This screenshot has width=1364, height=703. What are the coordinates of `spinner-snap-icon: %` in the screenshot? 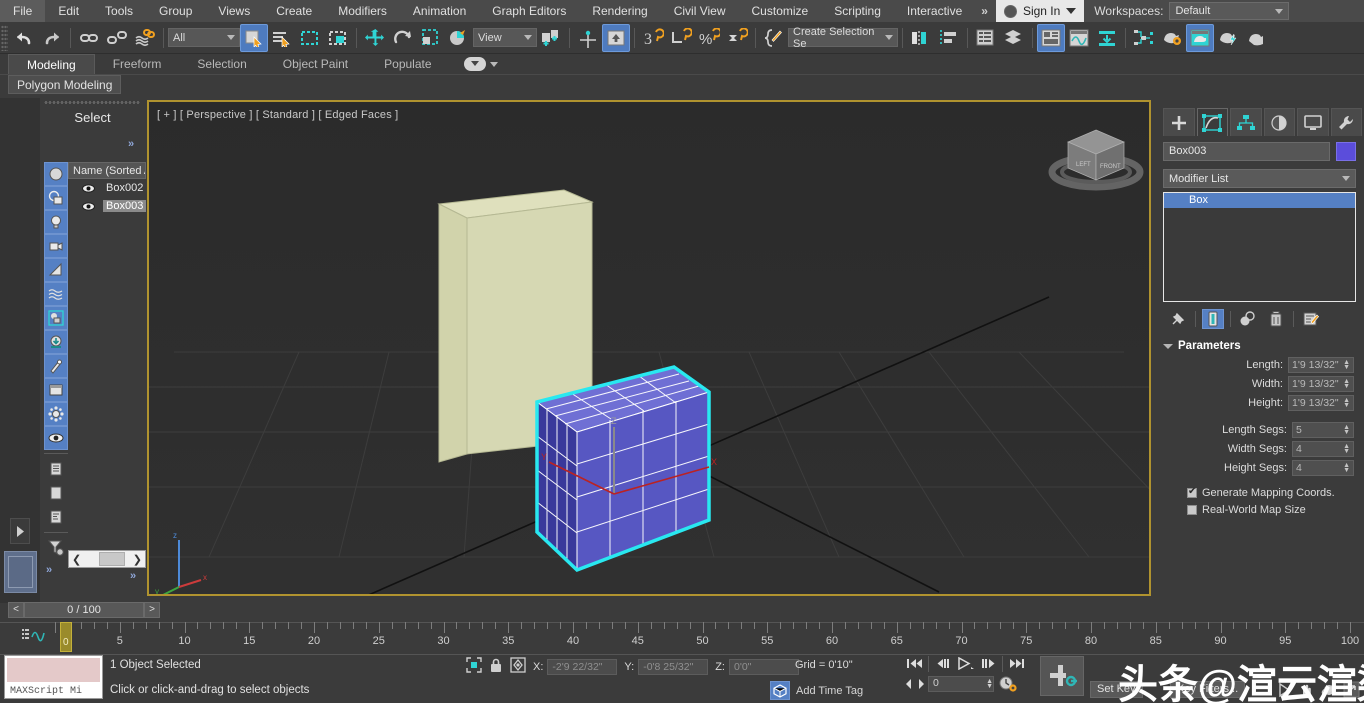 It's located at (709, 38).